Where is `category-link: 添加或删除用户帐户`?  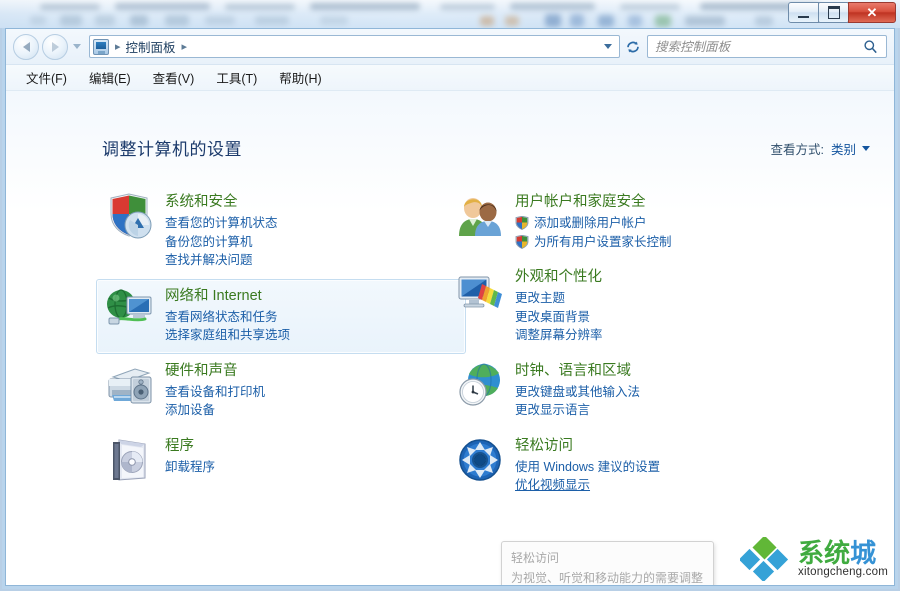
category-link: 添加或删除用户帐户 is located at coordinates (593, 223).